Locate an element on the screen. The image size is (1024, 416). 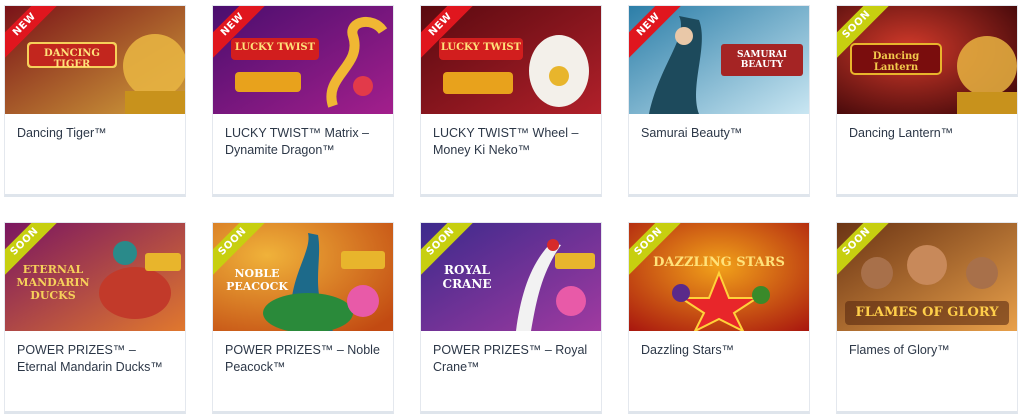
game-logo: ROYAL CRANE is located at coordinates (467, 277).